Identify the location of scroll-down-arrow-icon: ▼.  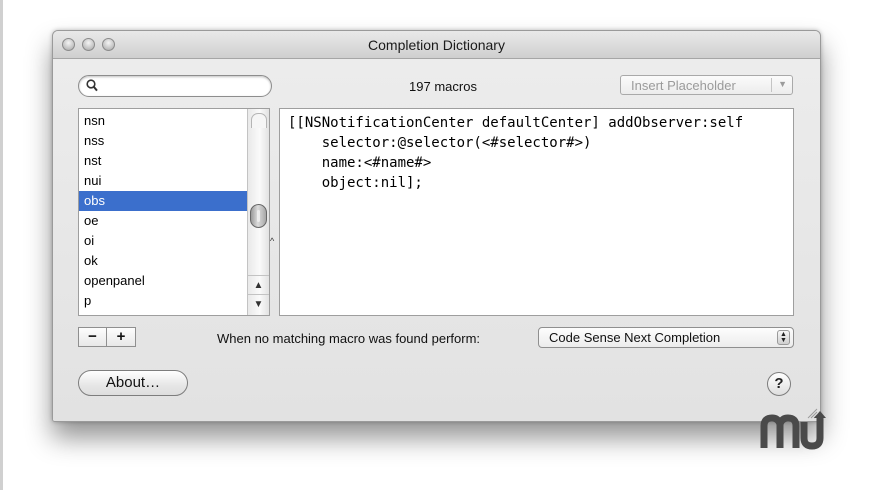
(258, 304).